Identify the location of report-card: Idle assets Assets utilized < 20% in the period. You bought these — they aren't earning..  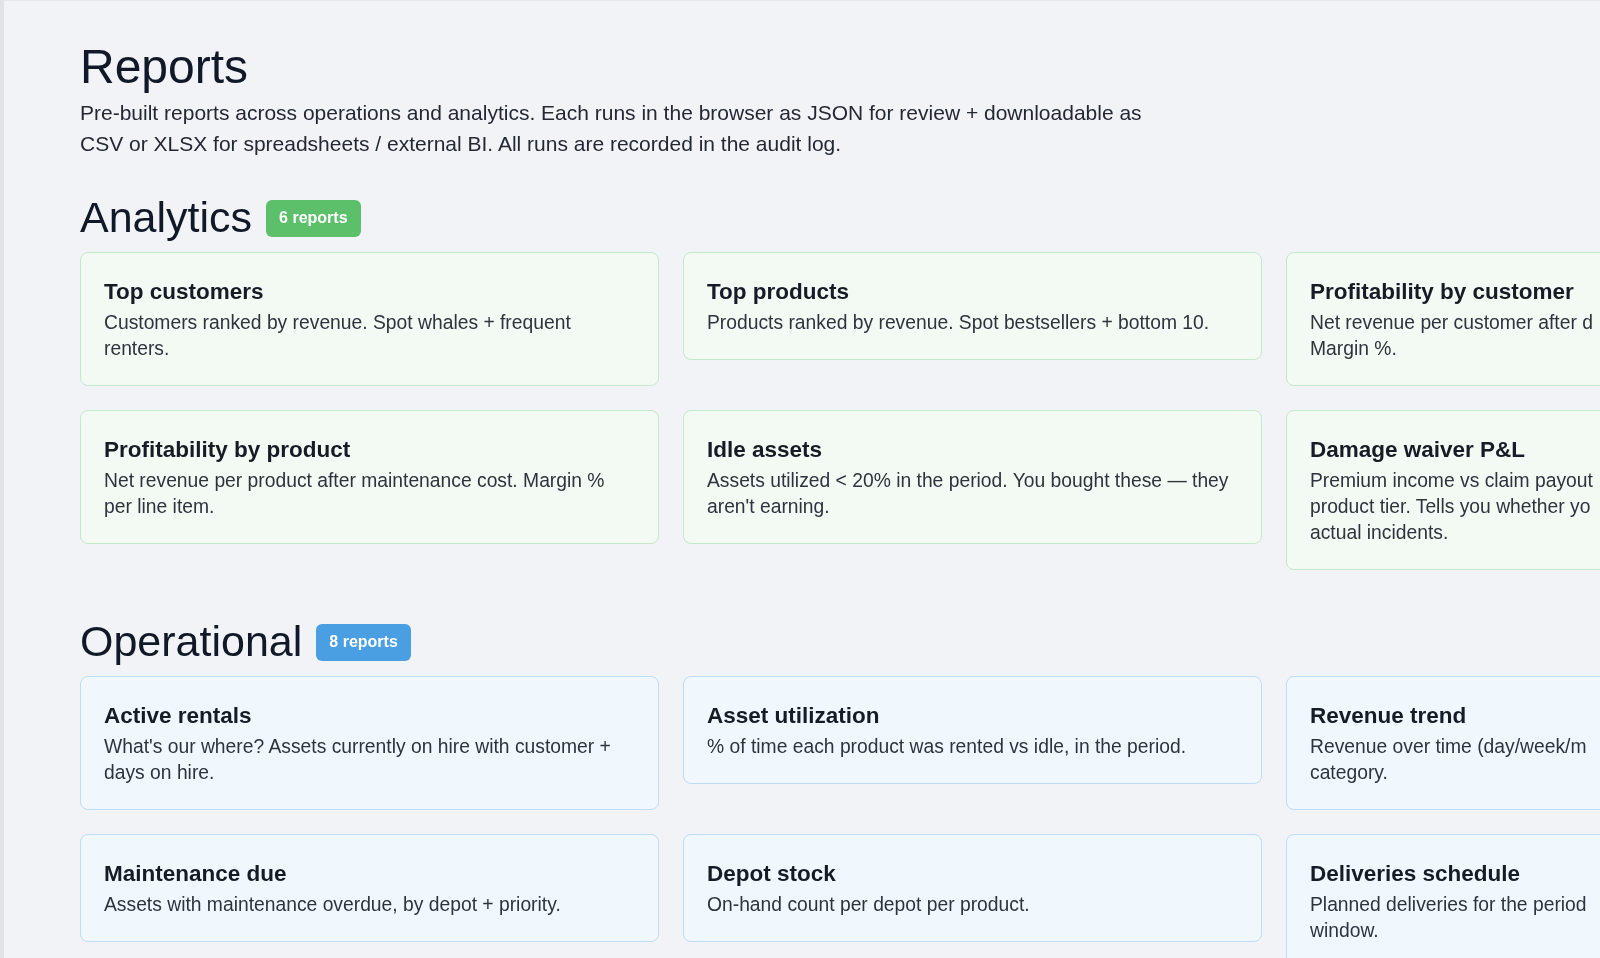
(972, 477).